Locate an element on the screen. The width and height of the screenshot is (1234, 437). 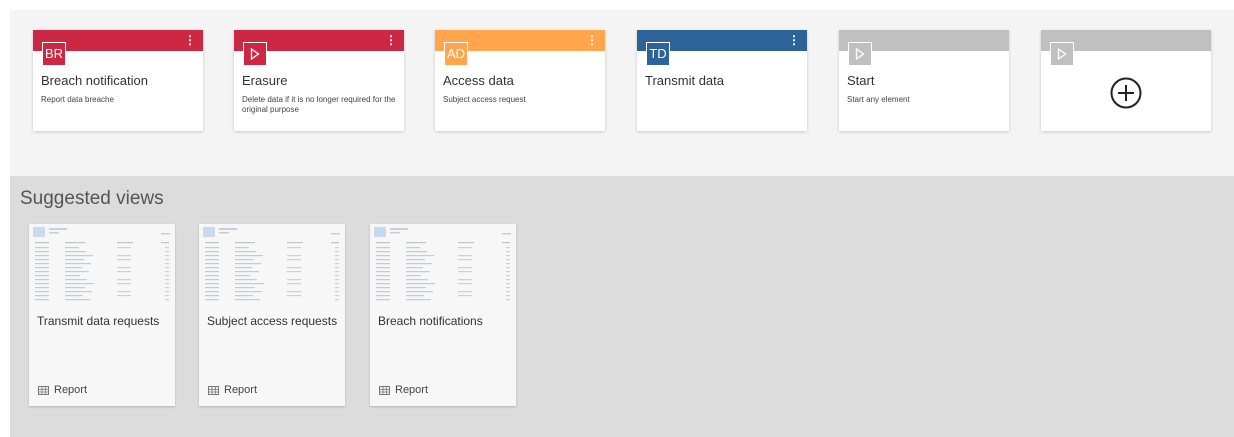
view-card-transmit-data-requests: Transmit data requests Report is located at coordinates (102, 315).